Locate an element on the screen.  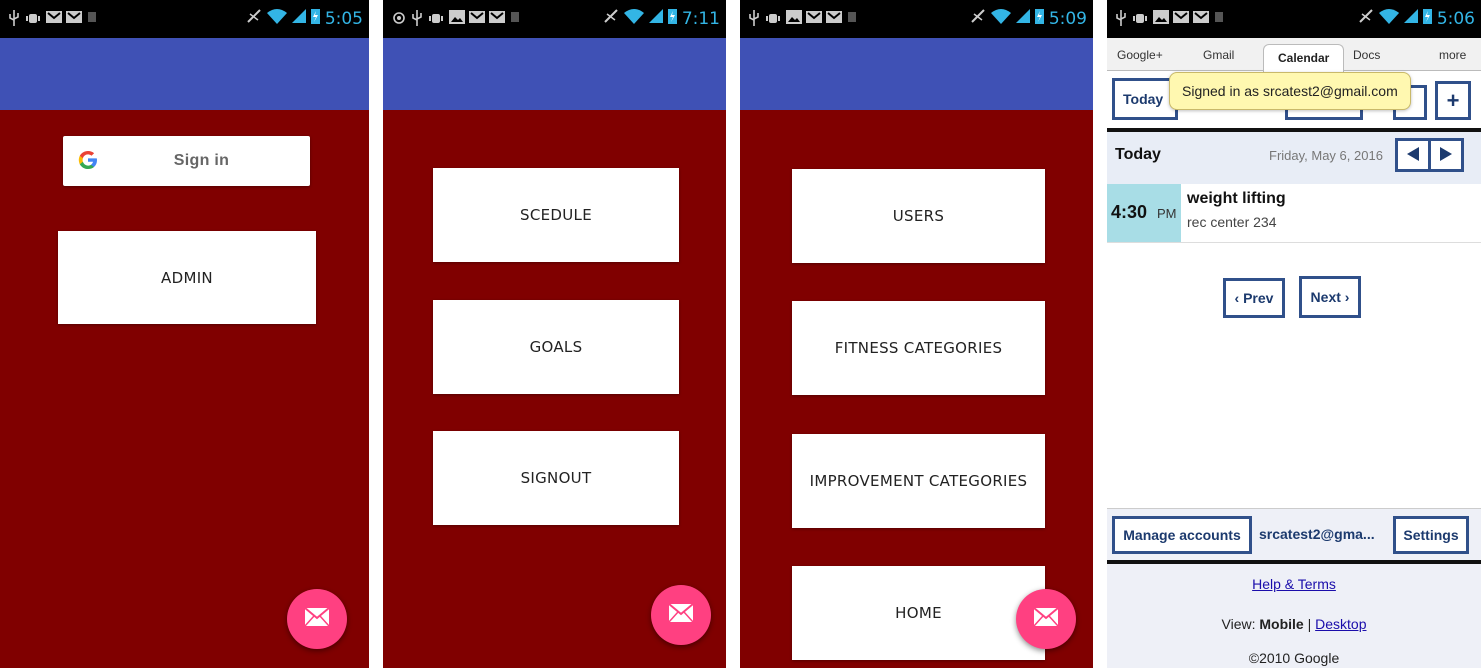
status-bar: 5:06 is located at coordinates (1294, 19).